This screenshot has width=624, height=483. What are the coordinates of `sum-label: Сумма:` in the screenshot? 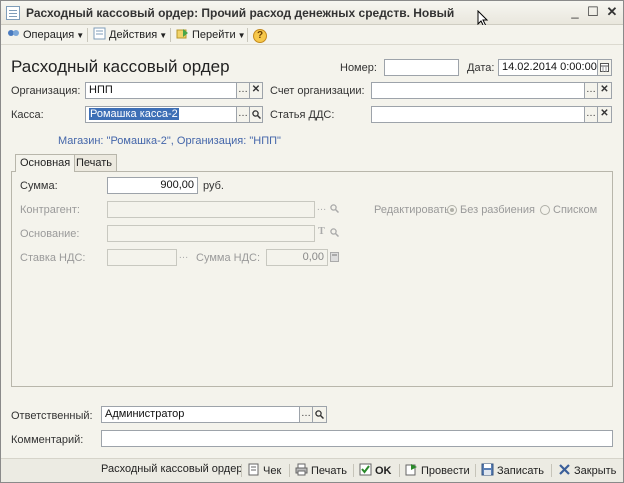 It's located at (39, 186).